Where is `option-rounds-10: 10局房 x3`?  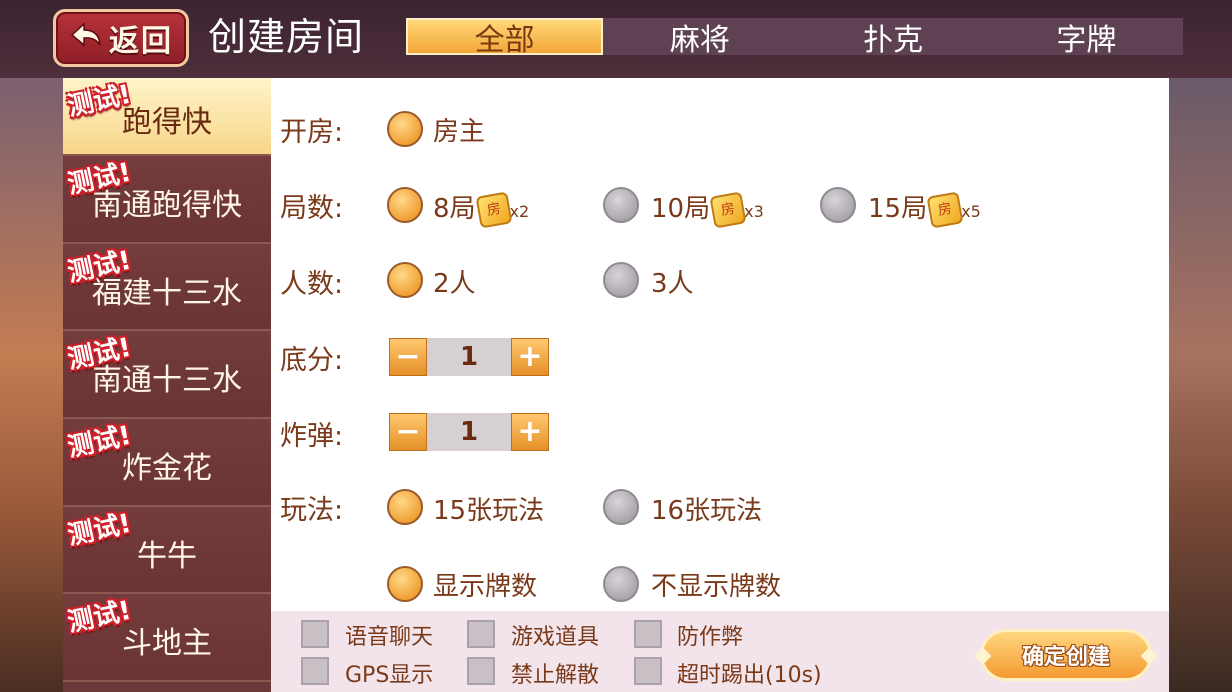
option-rounds-10: 10局房 x3 is located at coordinates (707, 208).